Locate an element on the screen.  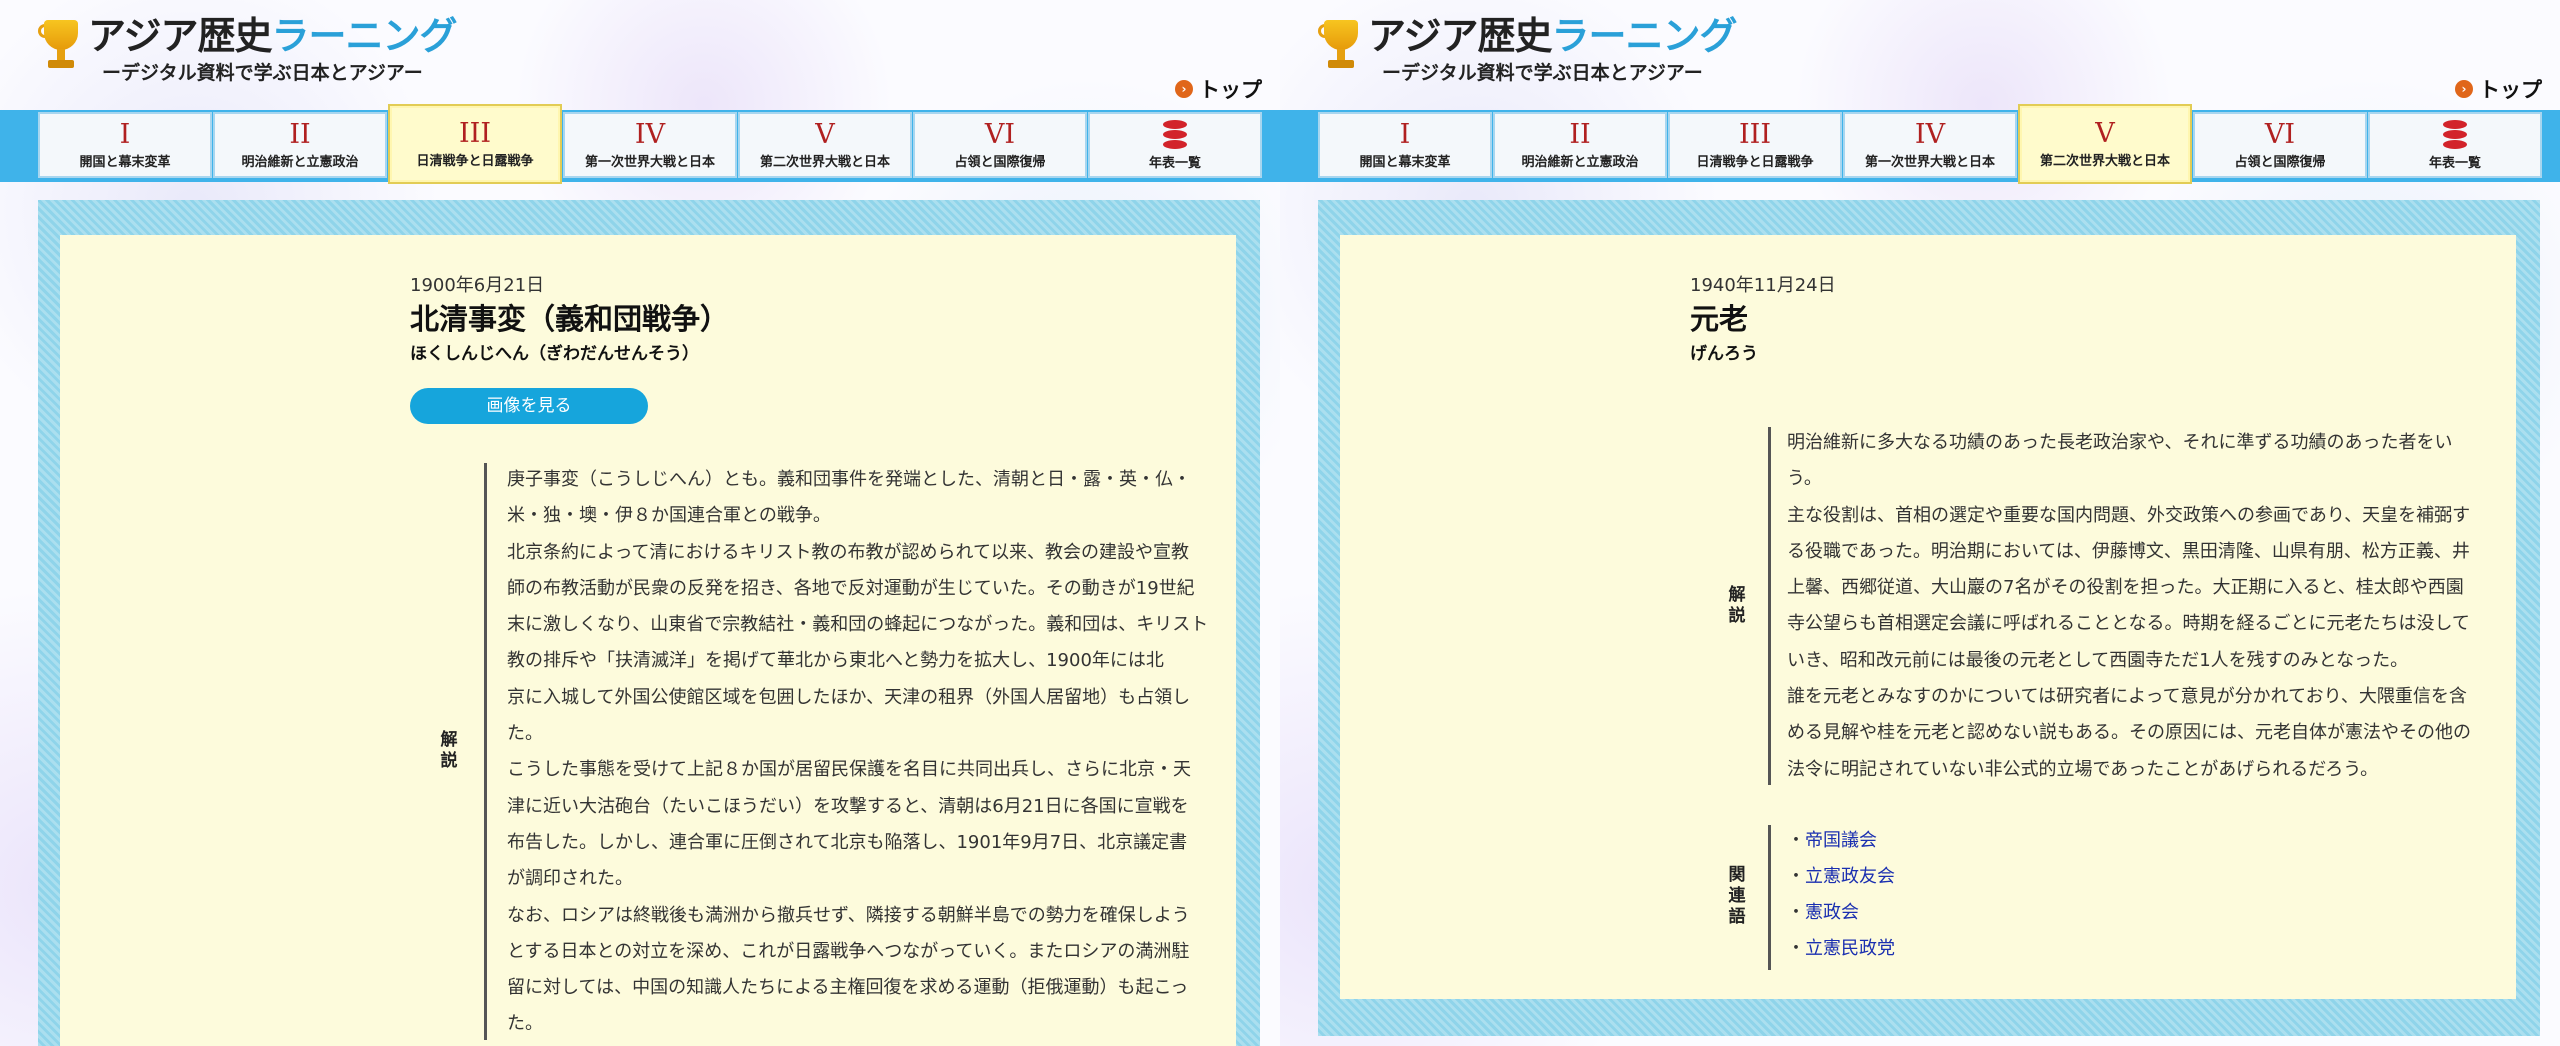
list-item: ・立憲政友会 is located at coordinates (1841, 876).